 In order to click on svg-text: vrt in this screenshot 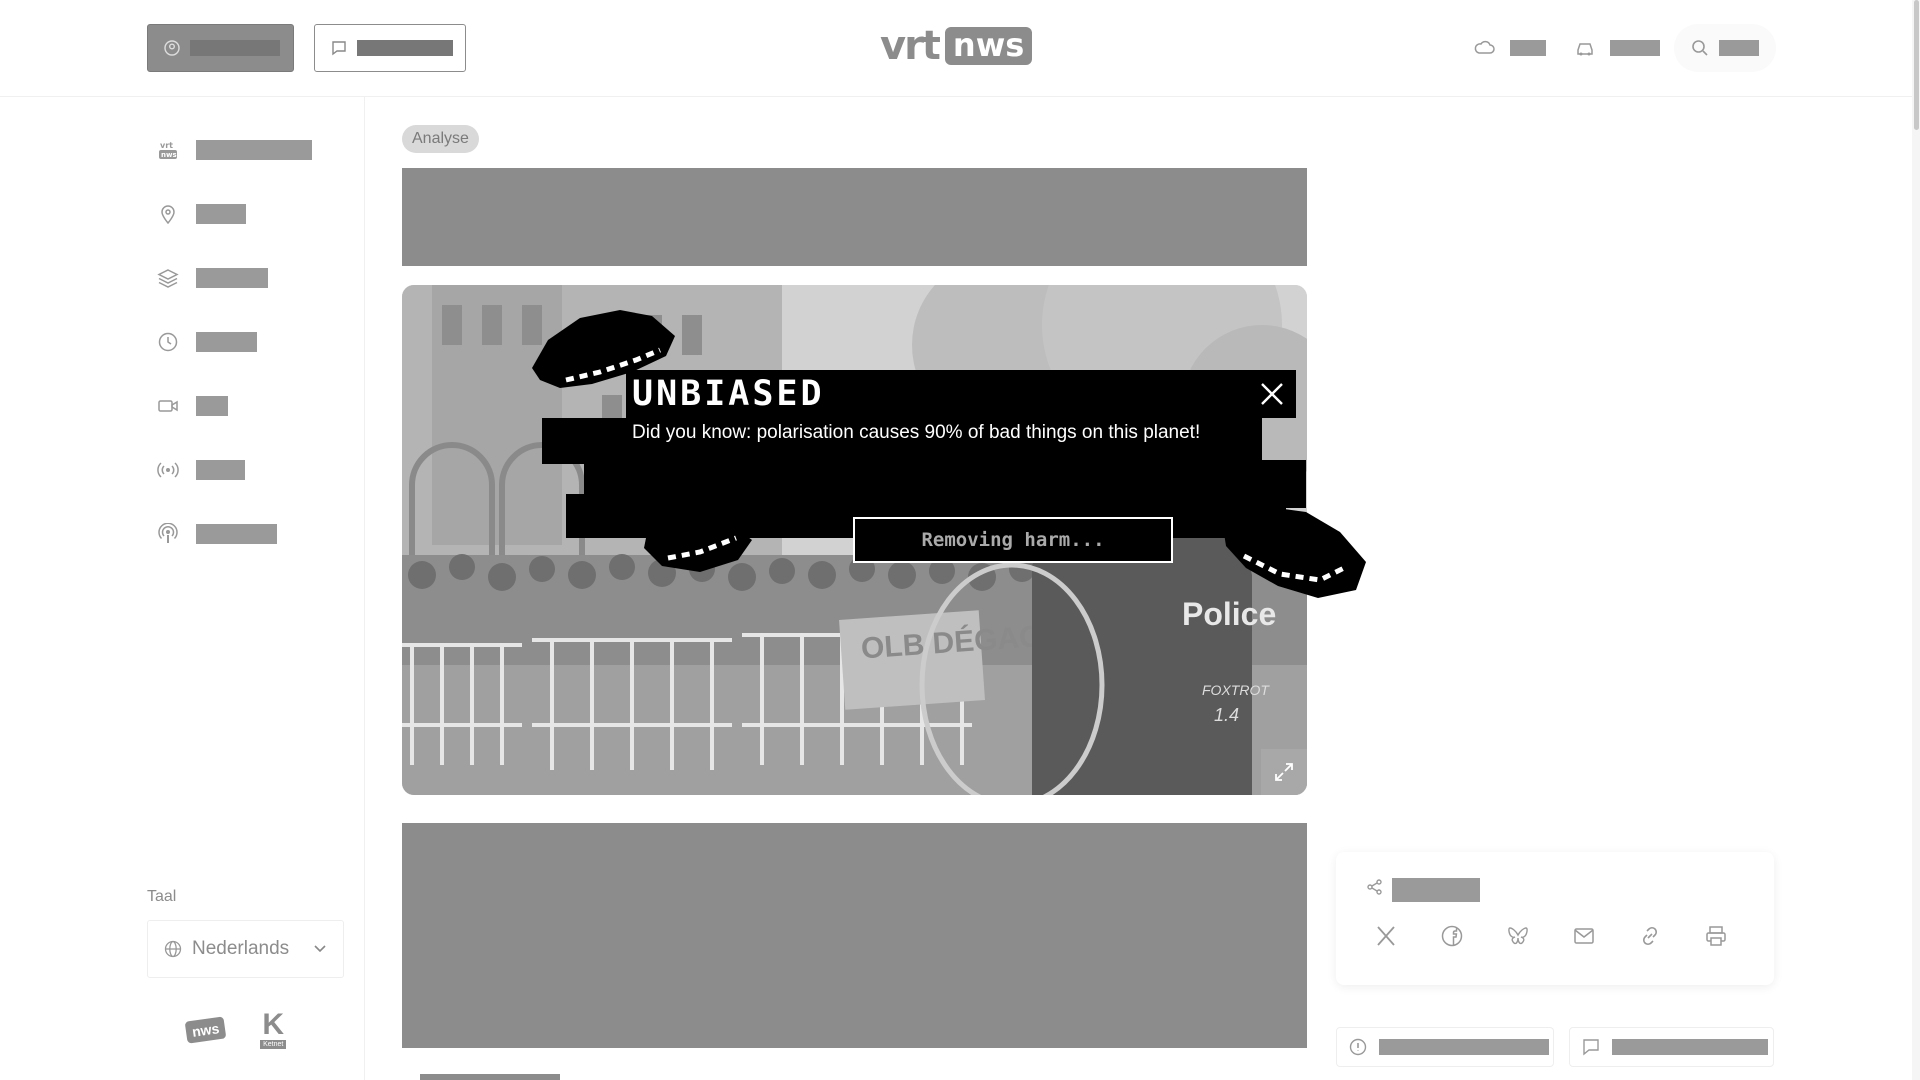, I will do `click(166, 145)`.